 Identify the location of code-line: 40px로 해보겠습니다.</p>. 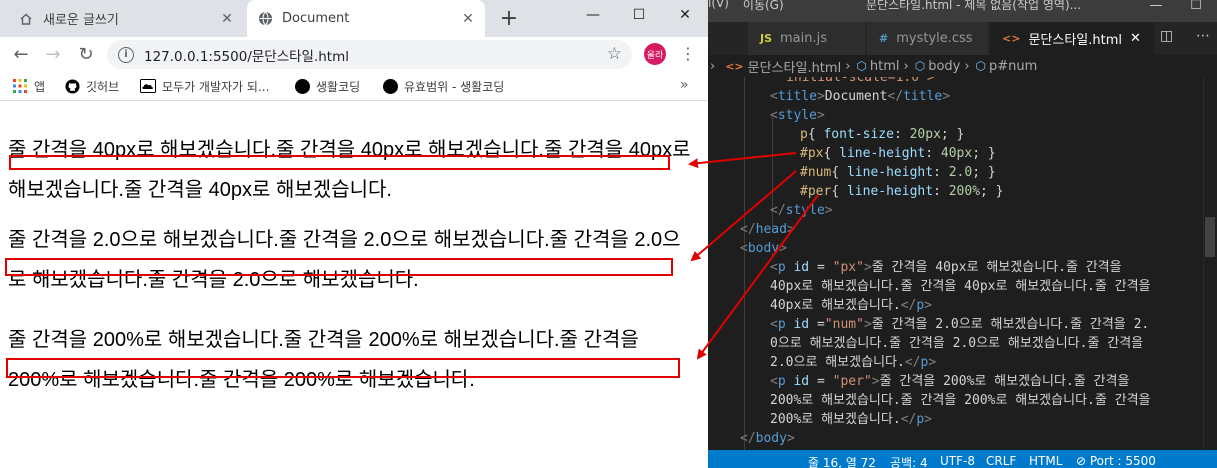
(851, 305).